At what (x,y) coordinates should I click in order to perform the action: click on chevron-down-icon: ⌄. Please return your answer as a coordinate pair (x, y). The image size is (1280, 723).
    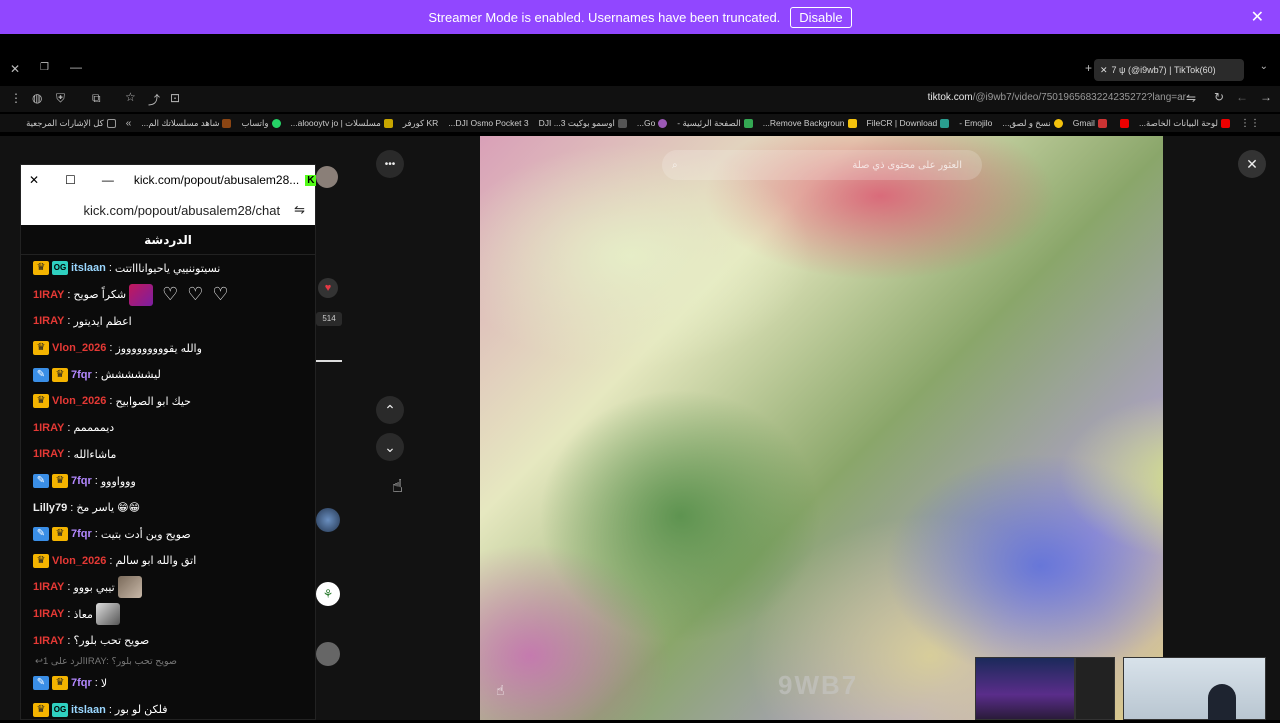
    Looking at the image, I should click on (390, 447).